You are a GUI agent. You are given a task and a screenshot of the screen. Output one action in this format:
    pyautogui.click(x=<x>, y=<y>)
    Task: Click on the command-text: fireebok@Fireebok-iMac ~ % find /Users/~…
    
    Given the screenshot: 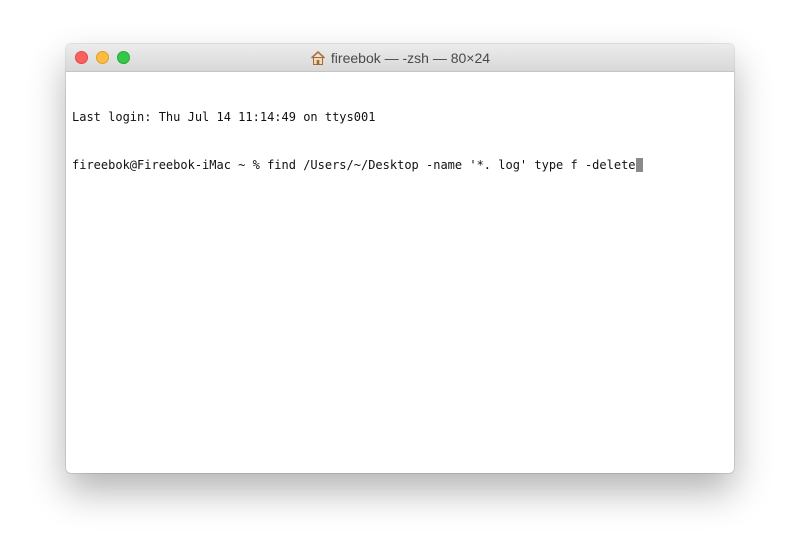 What is the action you would take?
    pyautogui.click(x=354, y=165)
    